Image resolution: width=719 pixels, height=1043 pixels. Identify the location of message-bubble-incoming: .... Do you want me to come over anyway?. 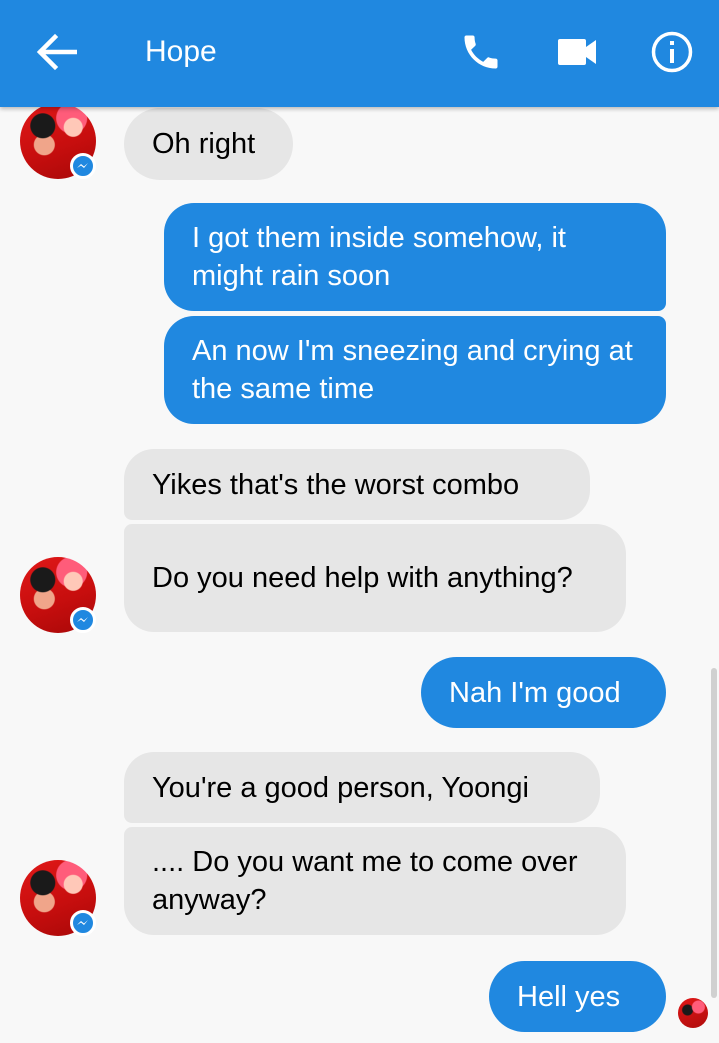
(375, 881).